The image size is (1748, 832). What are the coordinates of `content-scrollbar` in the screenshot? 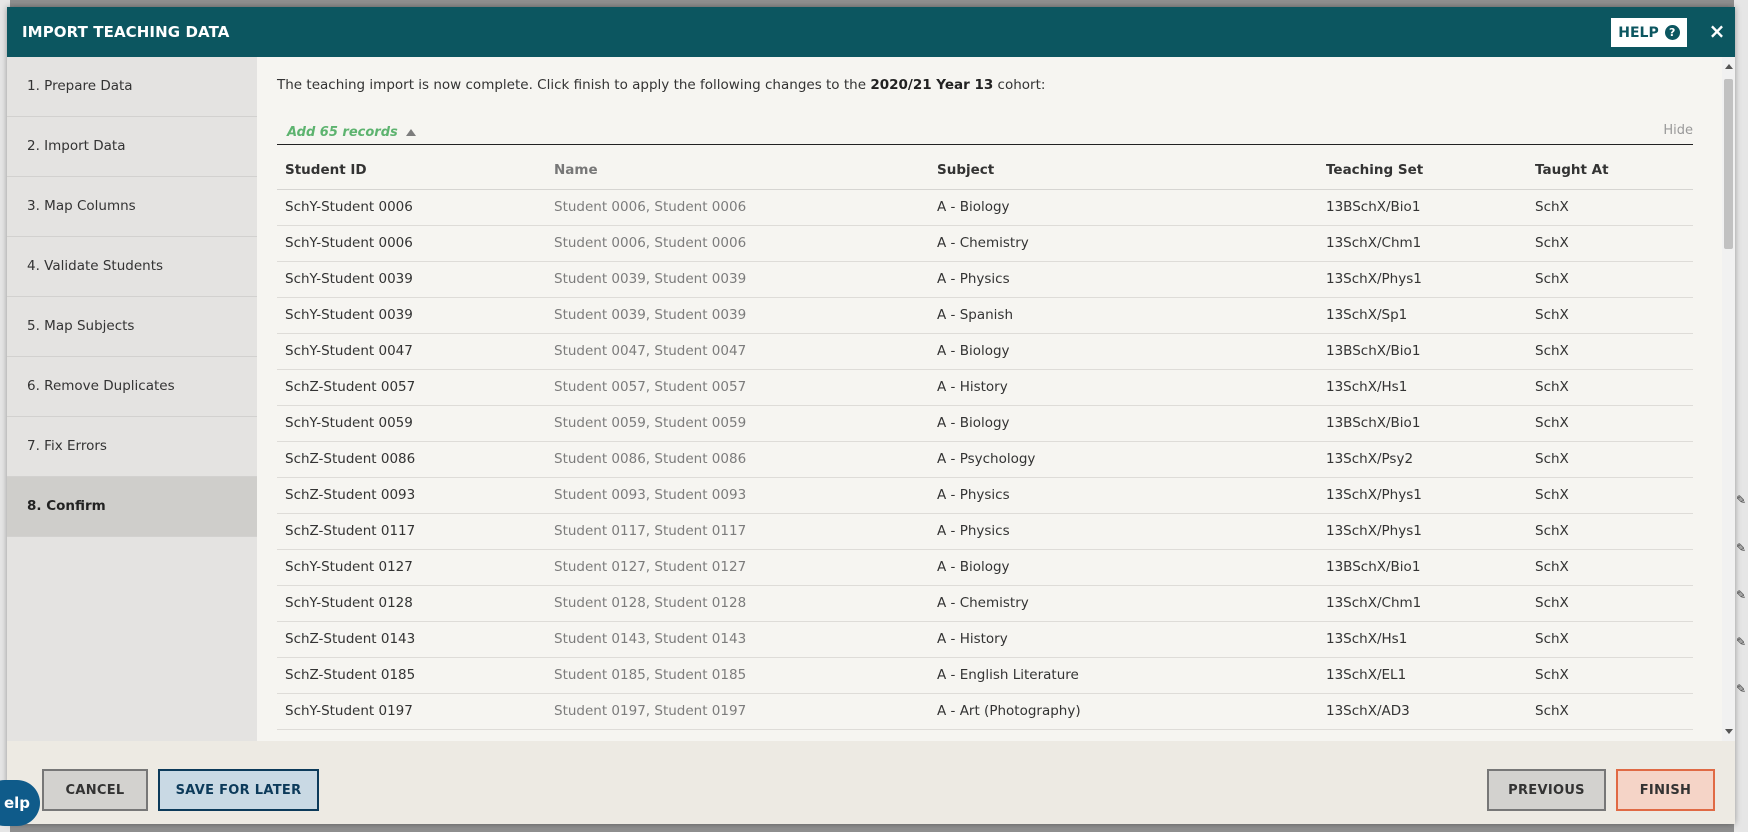 It's located at (1728, 399).